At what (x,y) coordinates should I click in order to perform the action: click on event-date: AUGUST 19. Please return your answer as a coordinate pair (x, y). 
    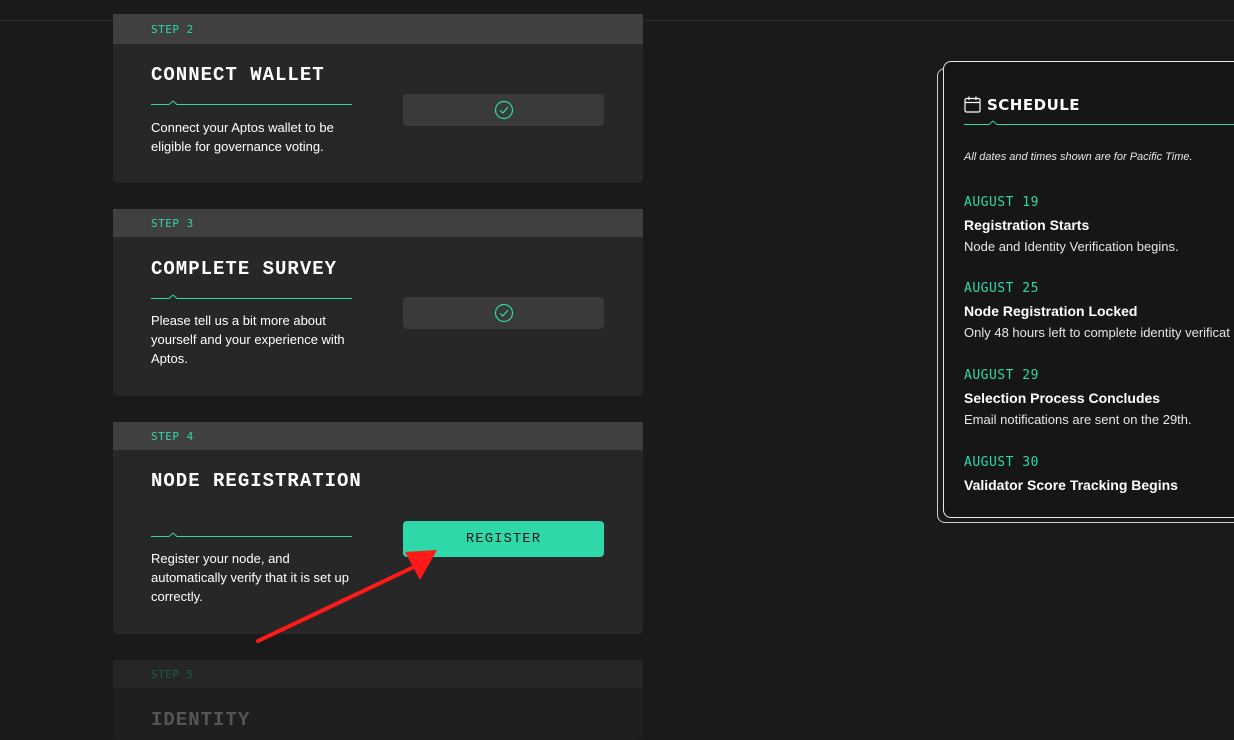
    Looking at the image, I should click on (1001, 202).